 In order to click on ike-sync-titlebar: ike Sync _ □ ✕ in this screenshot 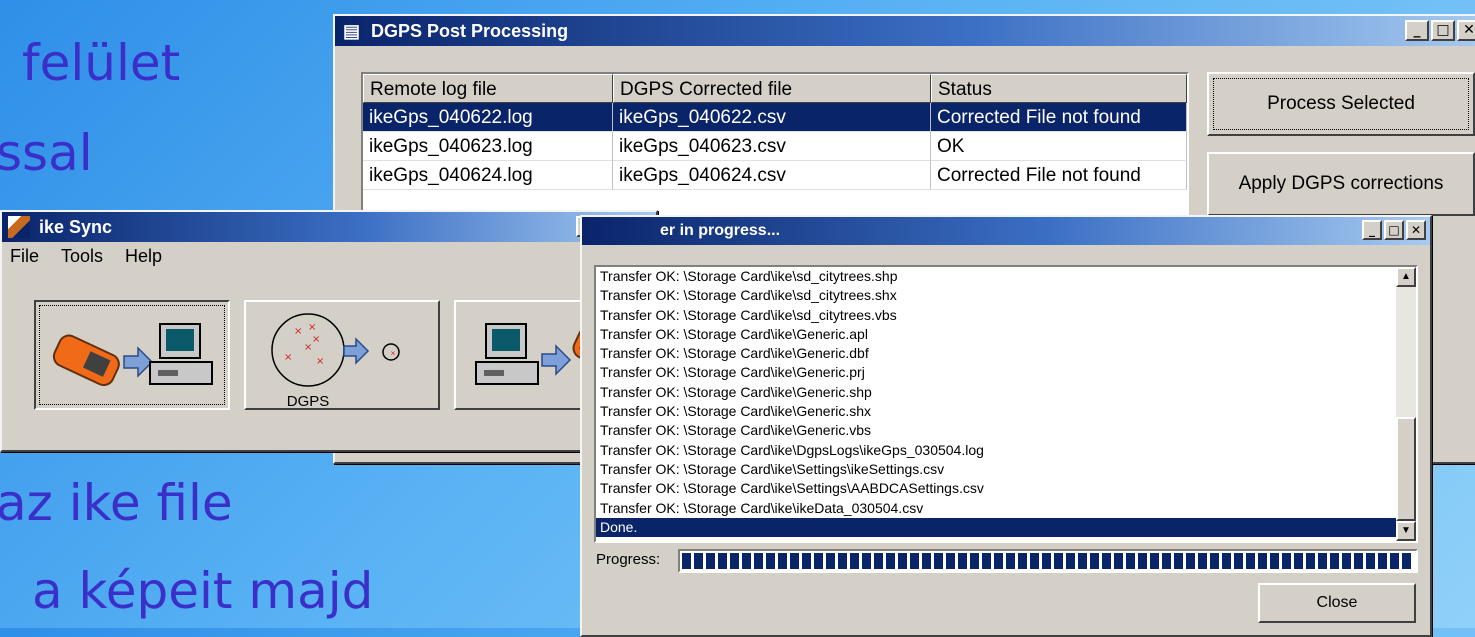, I will do `click(329, 227)`.